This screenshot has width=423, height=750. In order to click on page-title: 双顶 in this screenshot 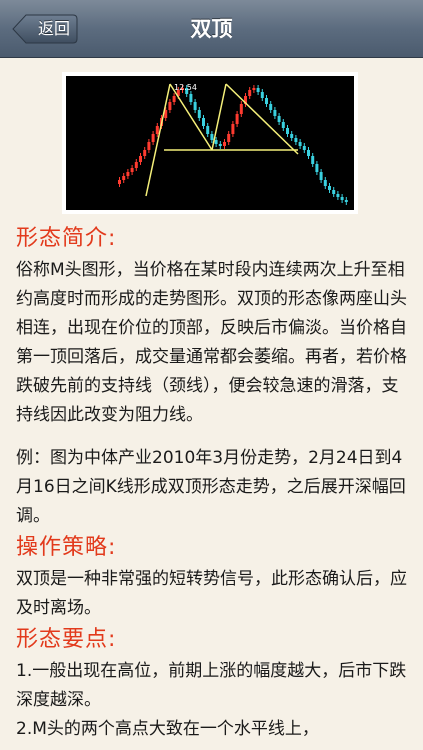, I will do `click(211, 29)`.